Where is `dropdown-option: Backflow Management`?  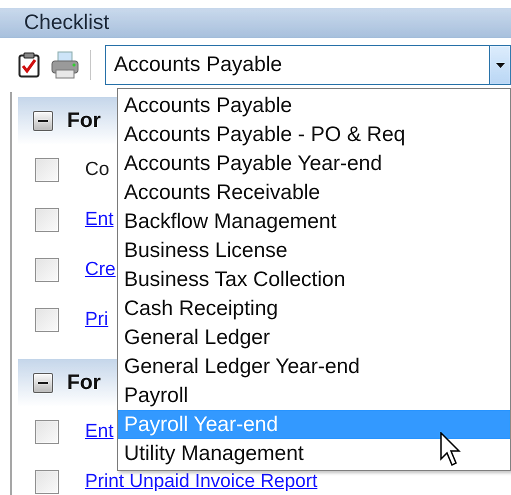 dropdown-option: Backflow Management is located at coordinates (314, 221).